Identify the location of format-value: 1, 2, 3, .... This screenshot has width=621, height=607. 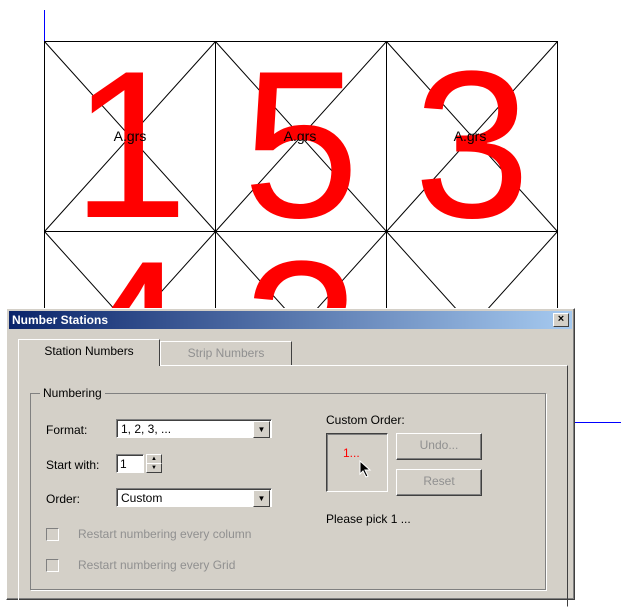
(146, 429).